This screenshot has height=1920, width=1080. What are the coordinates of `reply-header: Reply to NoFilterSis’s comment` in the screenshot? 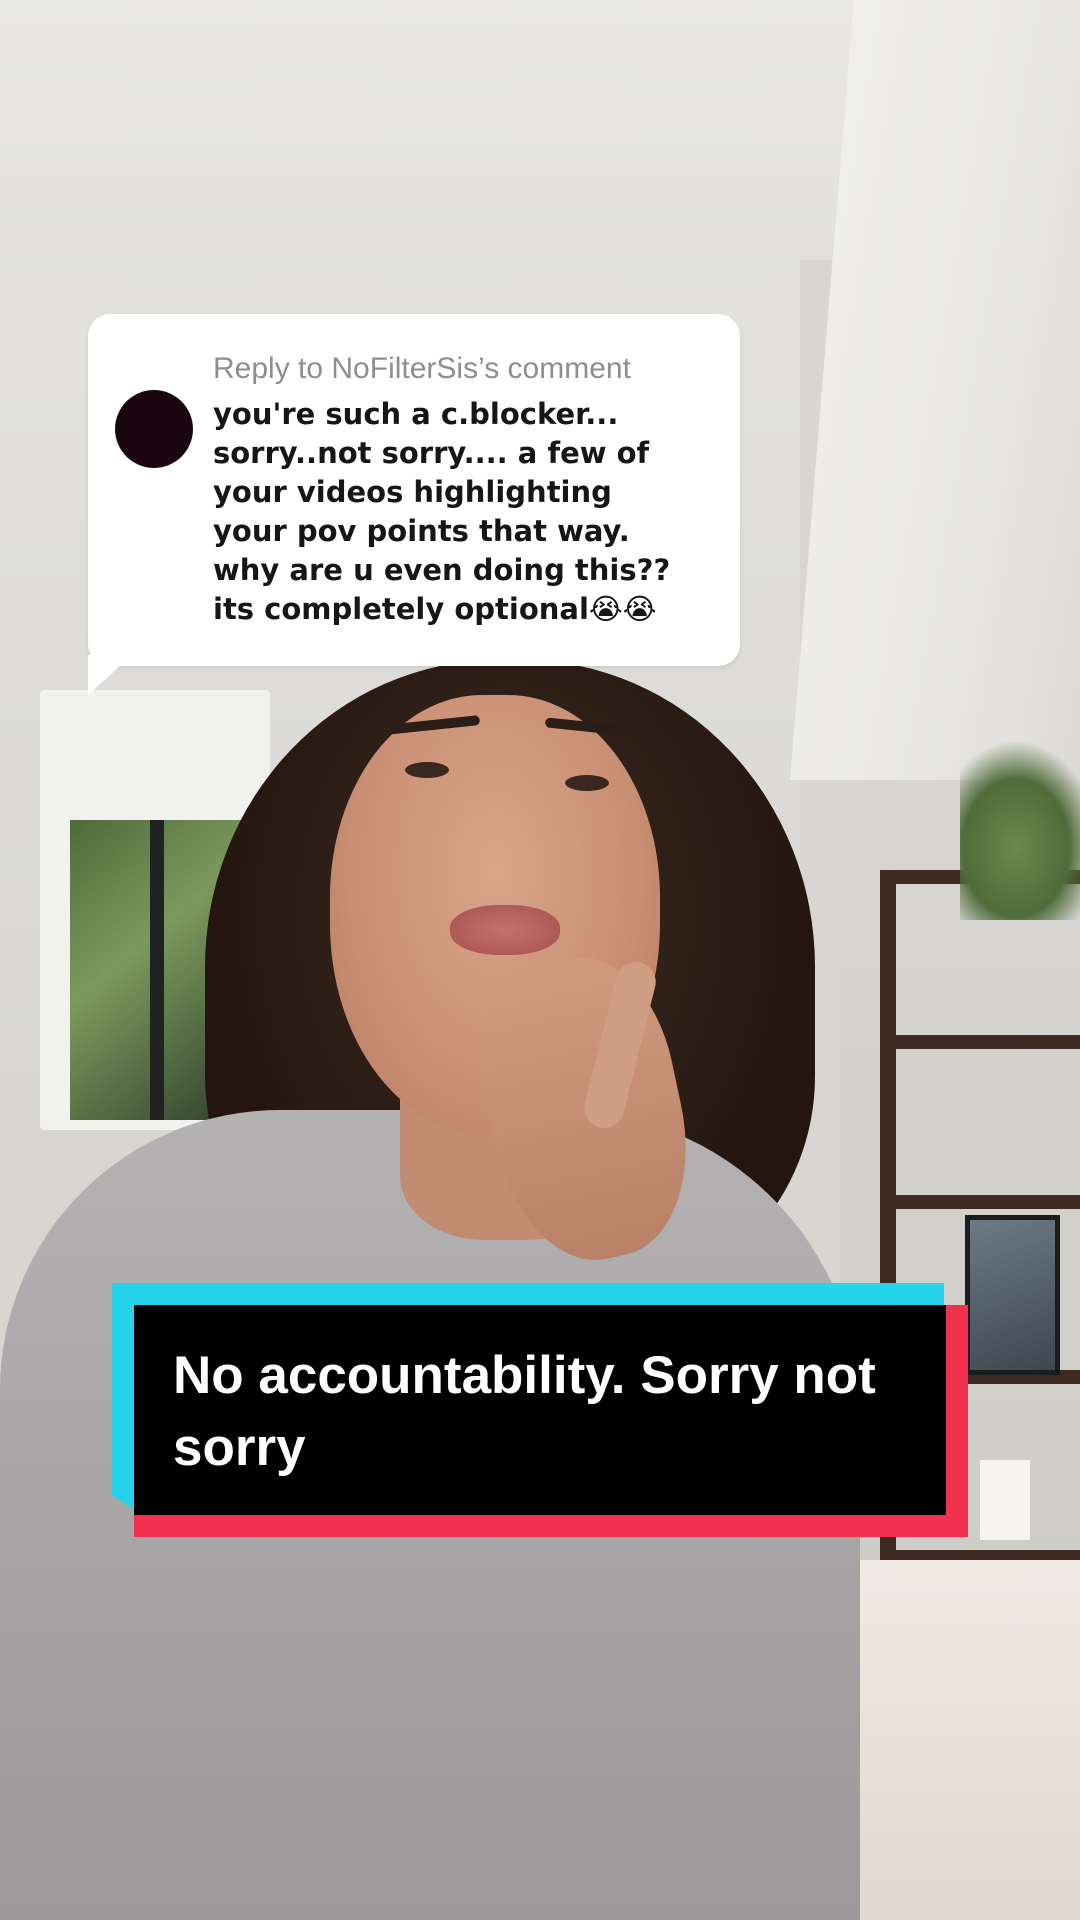 It's located at (422, 368).